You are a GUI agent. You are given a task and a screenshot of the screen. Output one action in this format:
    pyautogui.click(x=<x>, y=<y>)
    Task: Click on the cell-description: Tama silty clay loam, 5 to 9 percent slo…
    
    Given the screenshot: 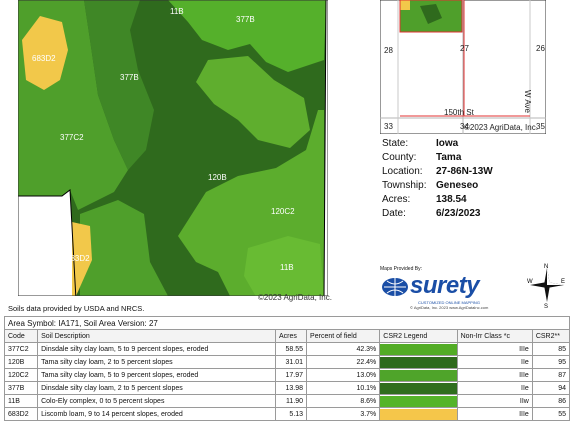 What is the action you would take?
    pyautogui.click(x=156, y=375)
    